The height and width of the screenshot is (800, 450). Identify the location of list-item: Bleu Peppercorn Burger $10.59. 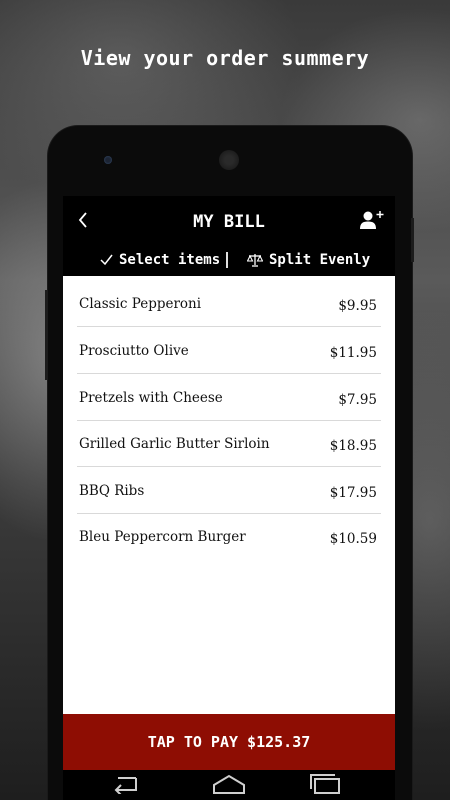
(229, 536).